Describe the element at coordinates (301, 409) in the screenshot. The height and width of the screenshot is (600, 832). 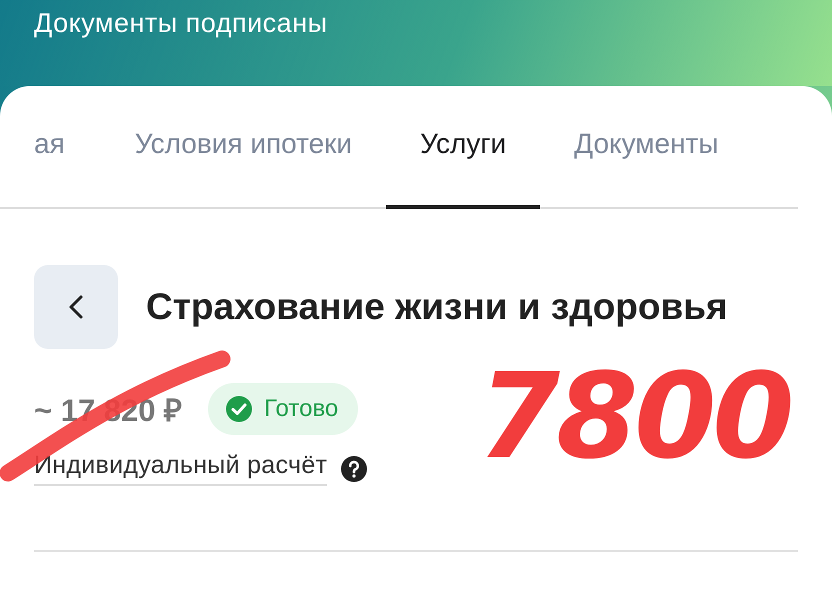
I see `status-label: Готово` at that location.